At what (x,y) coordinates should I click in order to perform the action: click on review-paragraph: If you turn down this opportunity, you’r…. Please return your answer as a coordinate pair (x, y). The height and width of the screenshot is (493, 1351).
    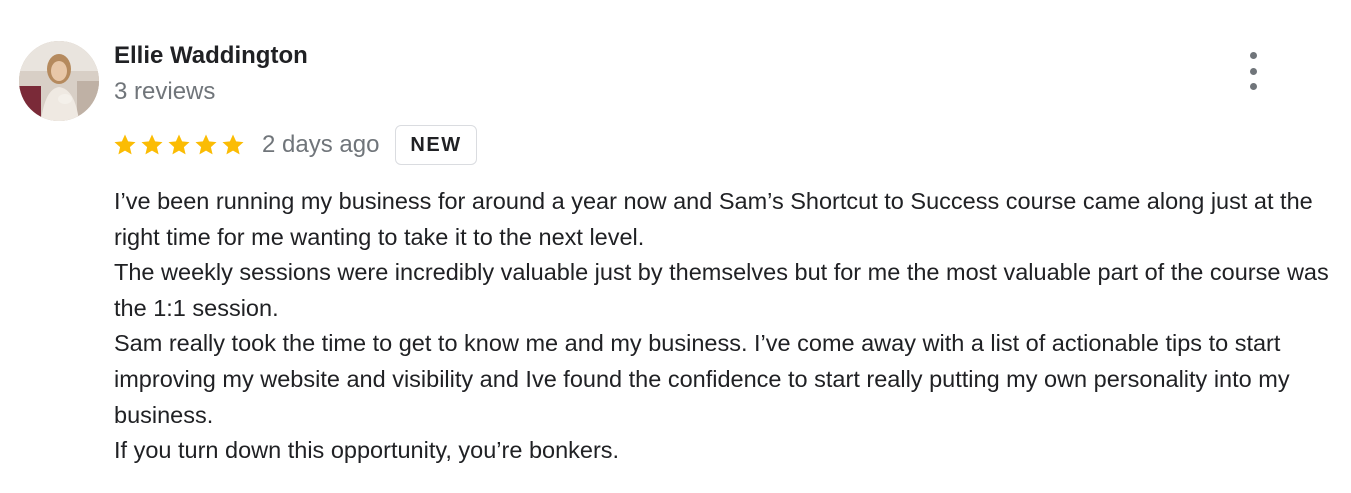
    Looking at the image, I should click on (367, 450).